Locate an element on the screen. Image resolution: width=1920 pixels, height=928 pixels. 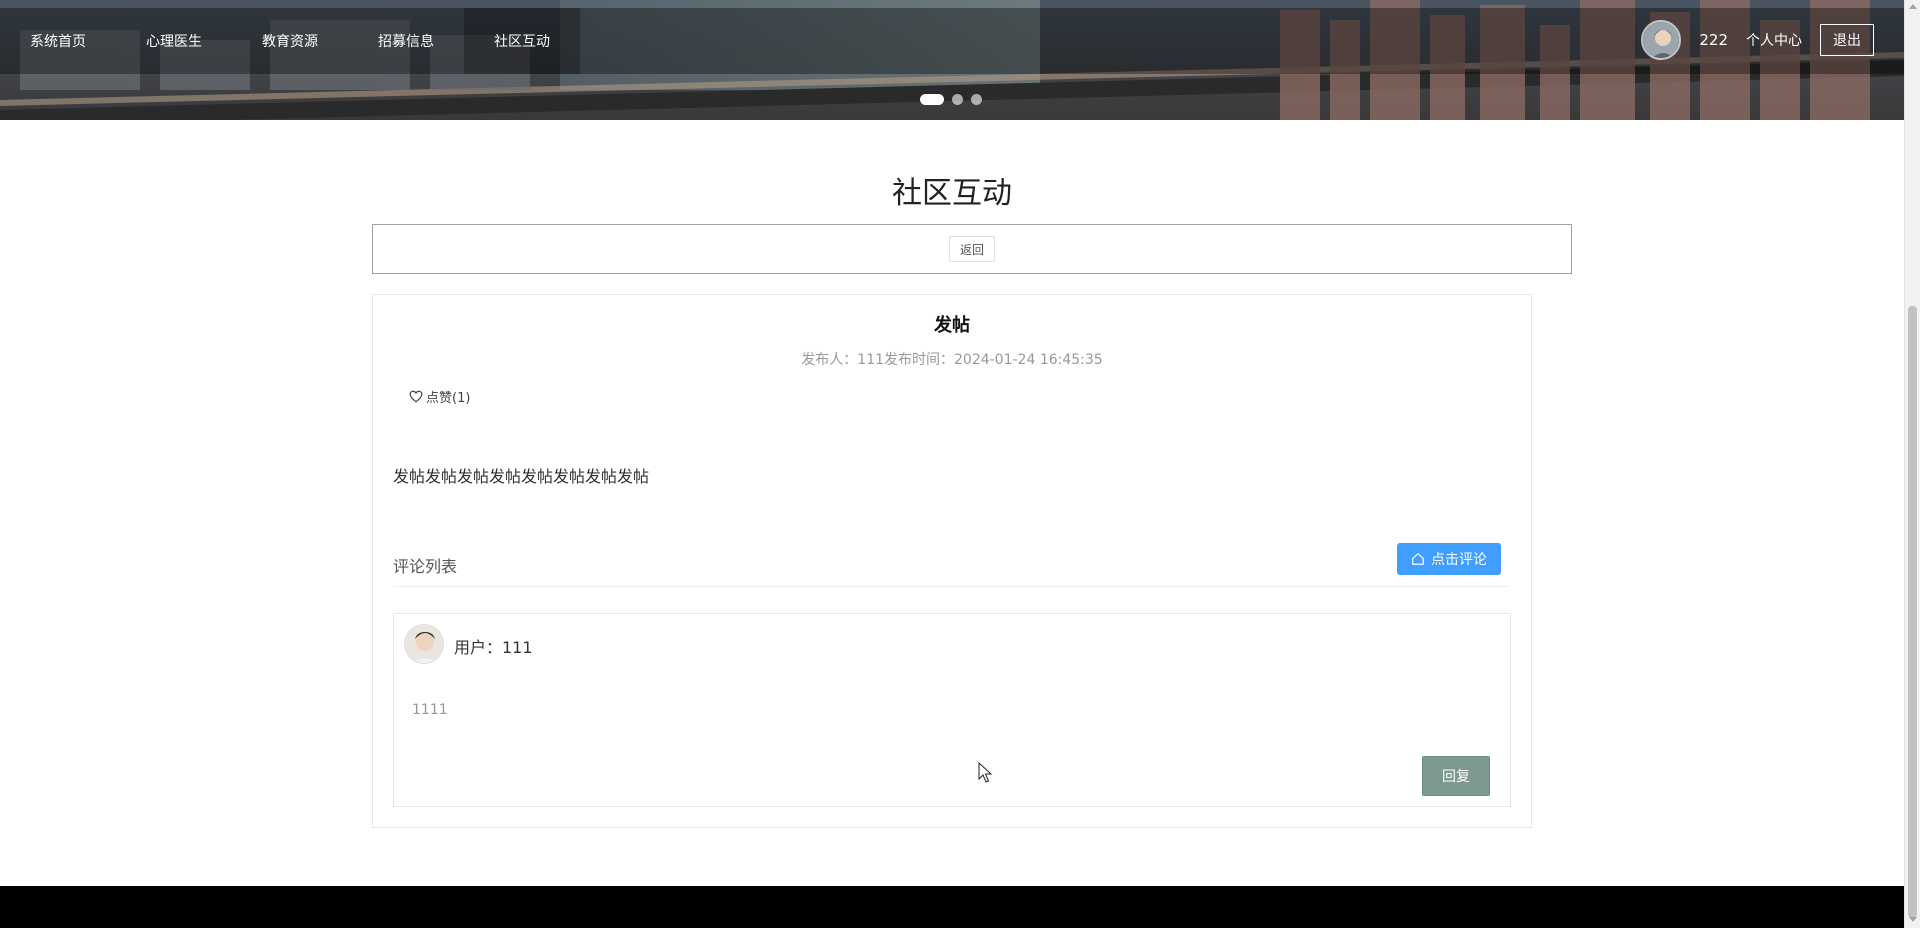
home-icon is located at coordinates (1418, 559).